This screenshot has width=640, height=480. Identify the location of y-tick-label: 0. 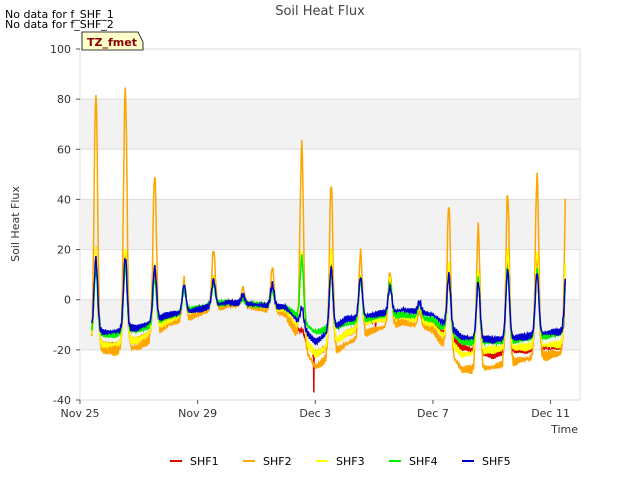
(67, 300).